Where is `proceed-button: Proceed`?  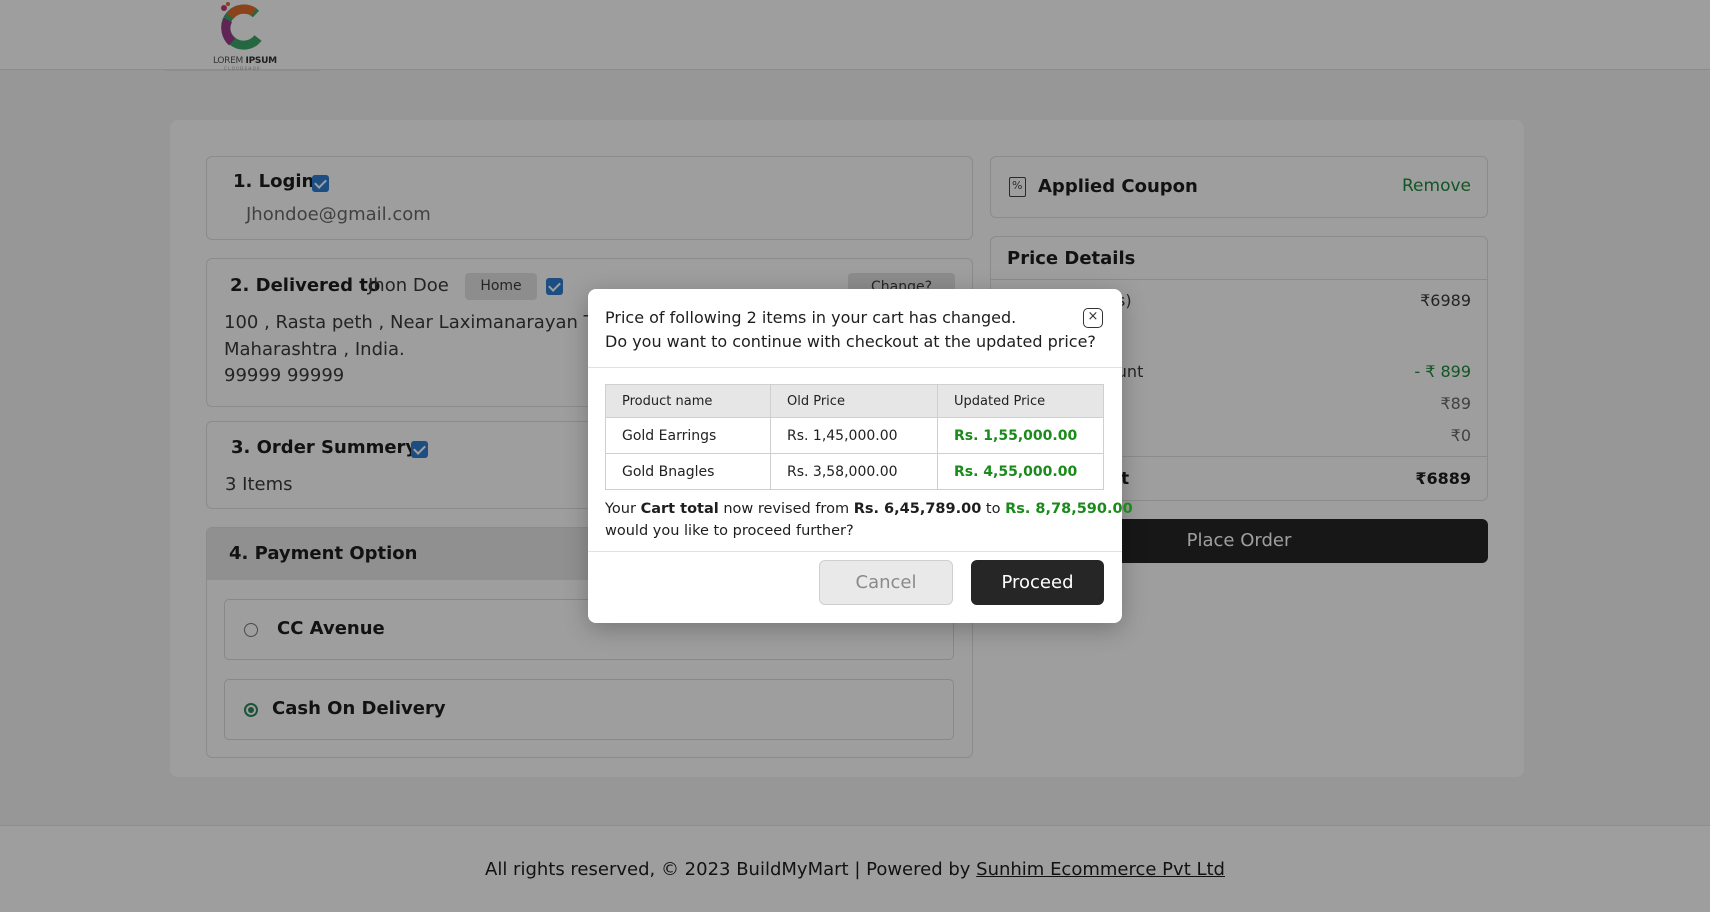
proceed-button: Proceed is located at coordinates (1037, 582).